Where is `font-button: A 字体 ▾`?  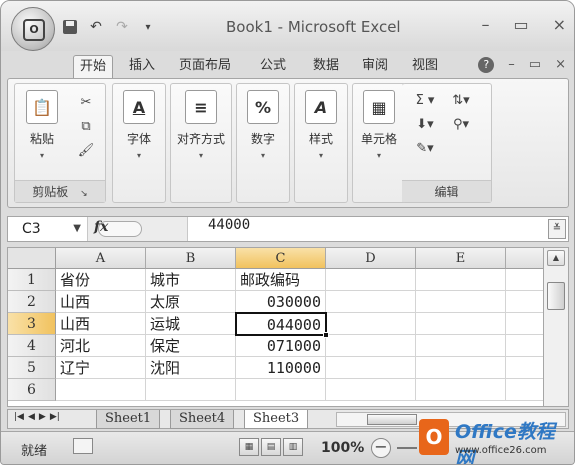
font-button: A 字体 ▾ is located at coordinates (139, 125).